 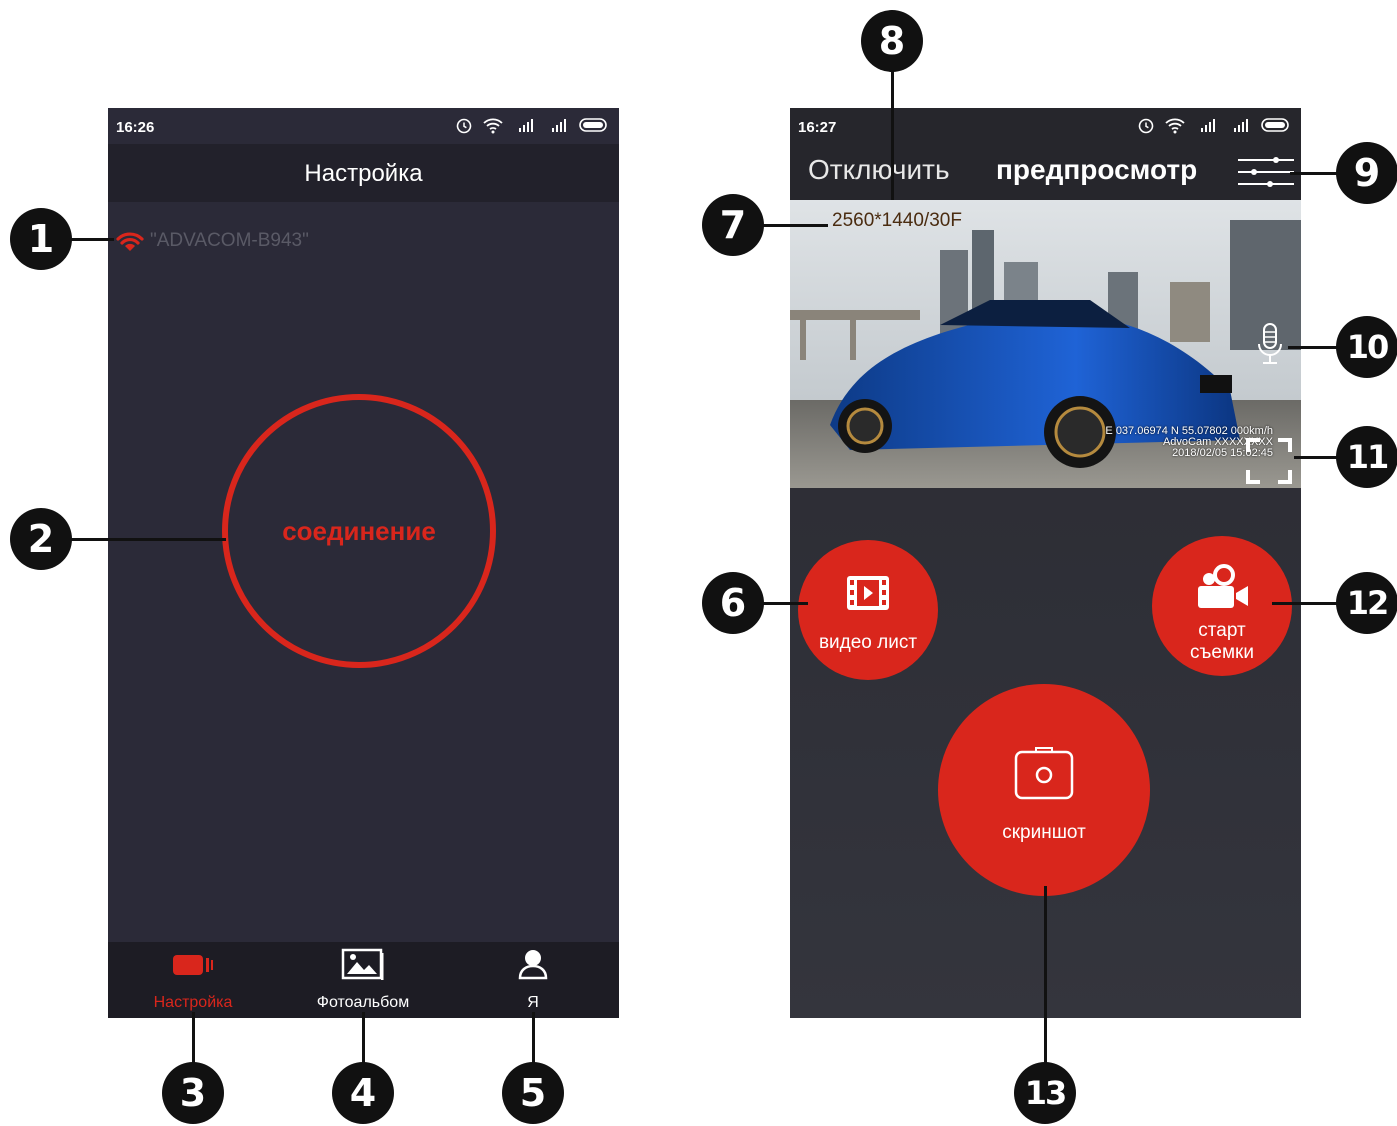 What do you see at coordinates (1366, 603) in the screenshot?
I see `callout-12: 12` at bounding box center [1366, 603].